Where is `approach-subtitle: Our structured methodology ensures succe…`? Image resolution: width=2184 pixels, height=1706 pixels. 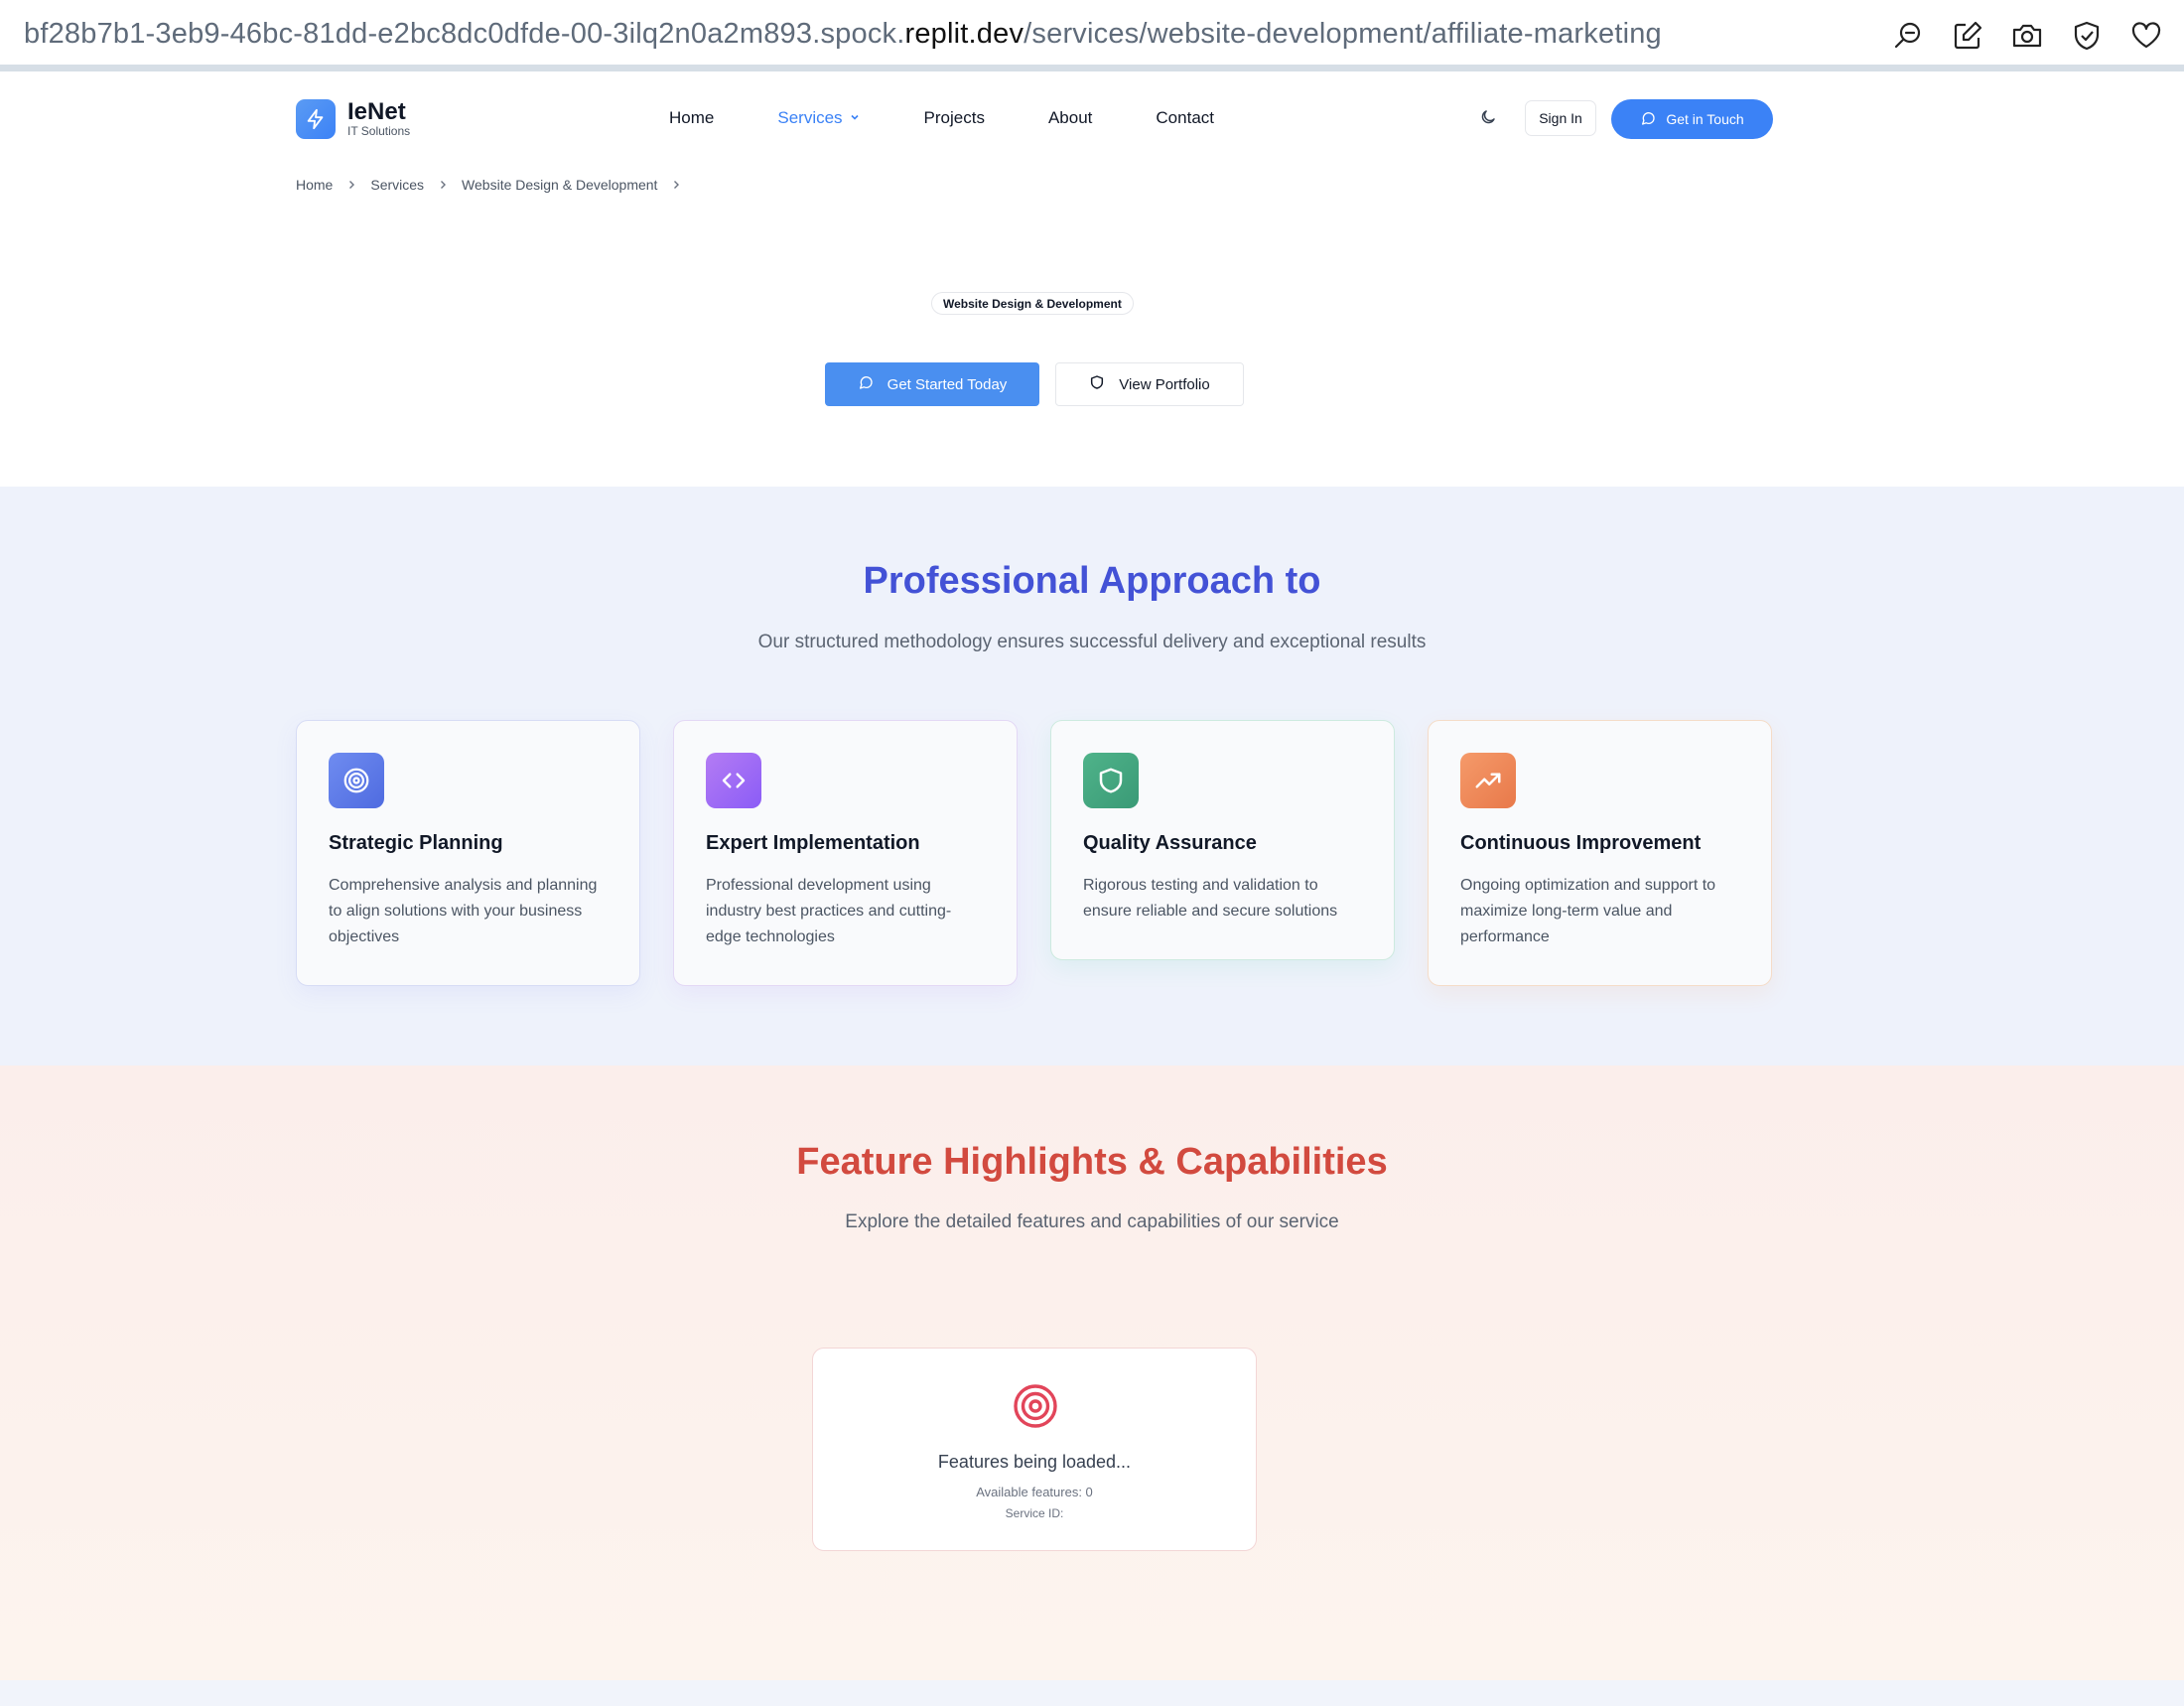 approach-subtitle: Our structured methodology ensures succe… is located at coordinates (1092, 642).